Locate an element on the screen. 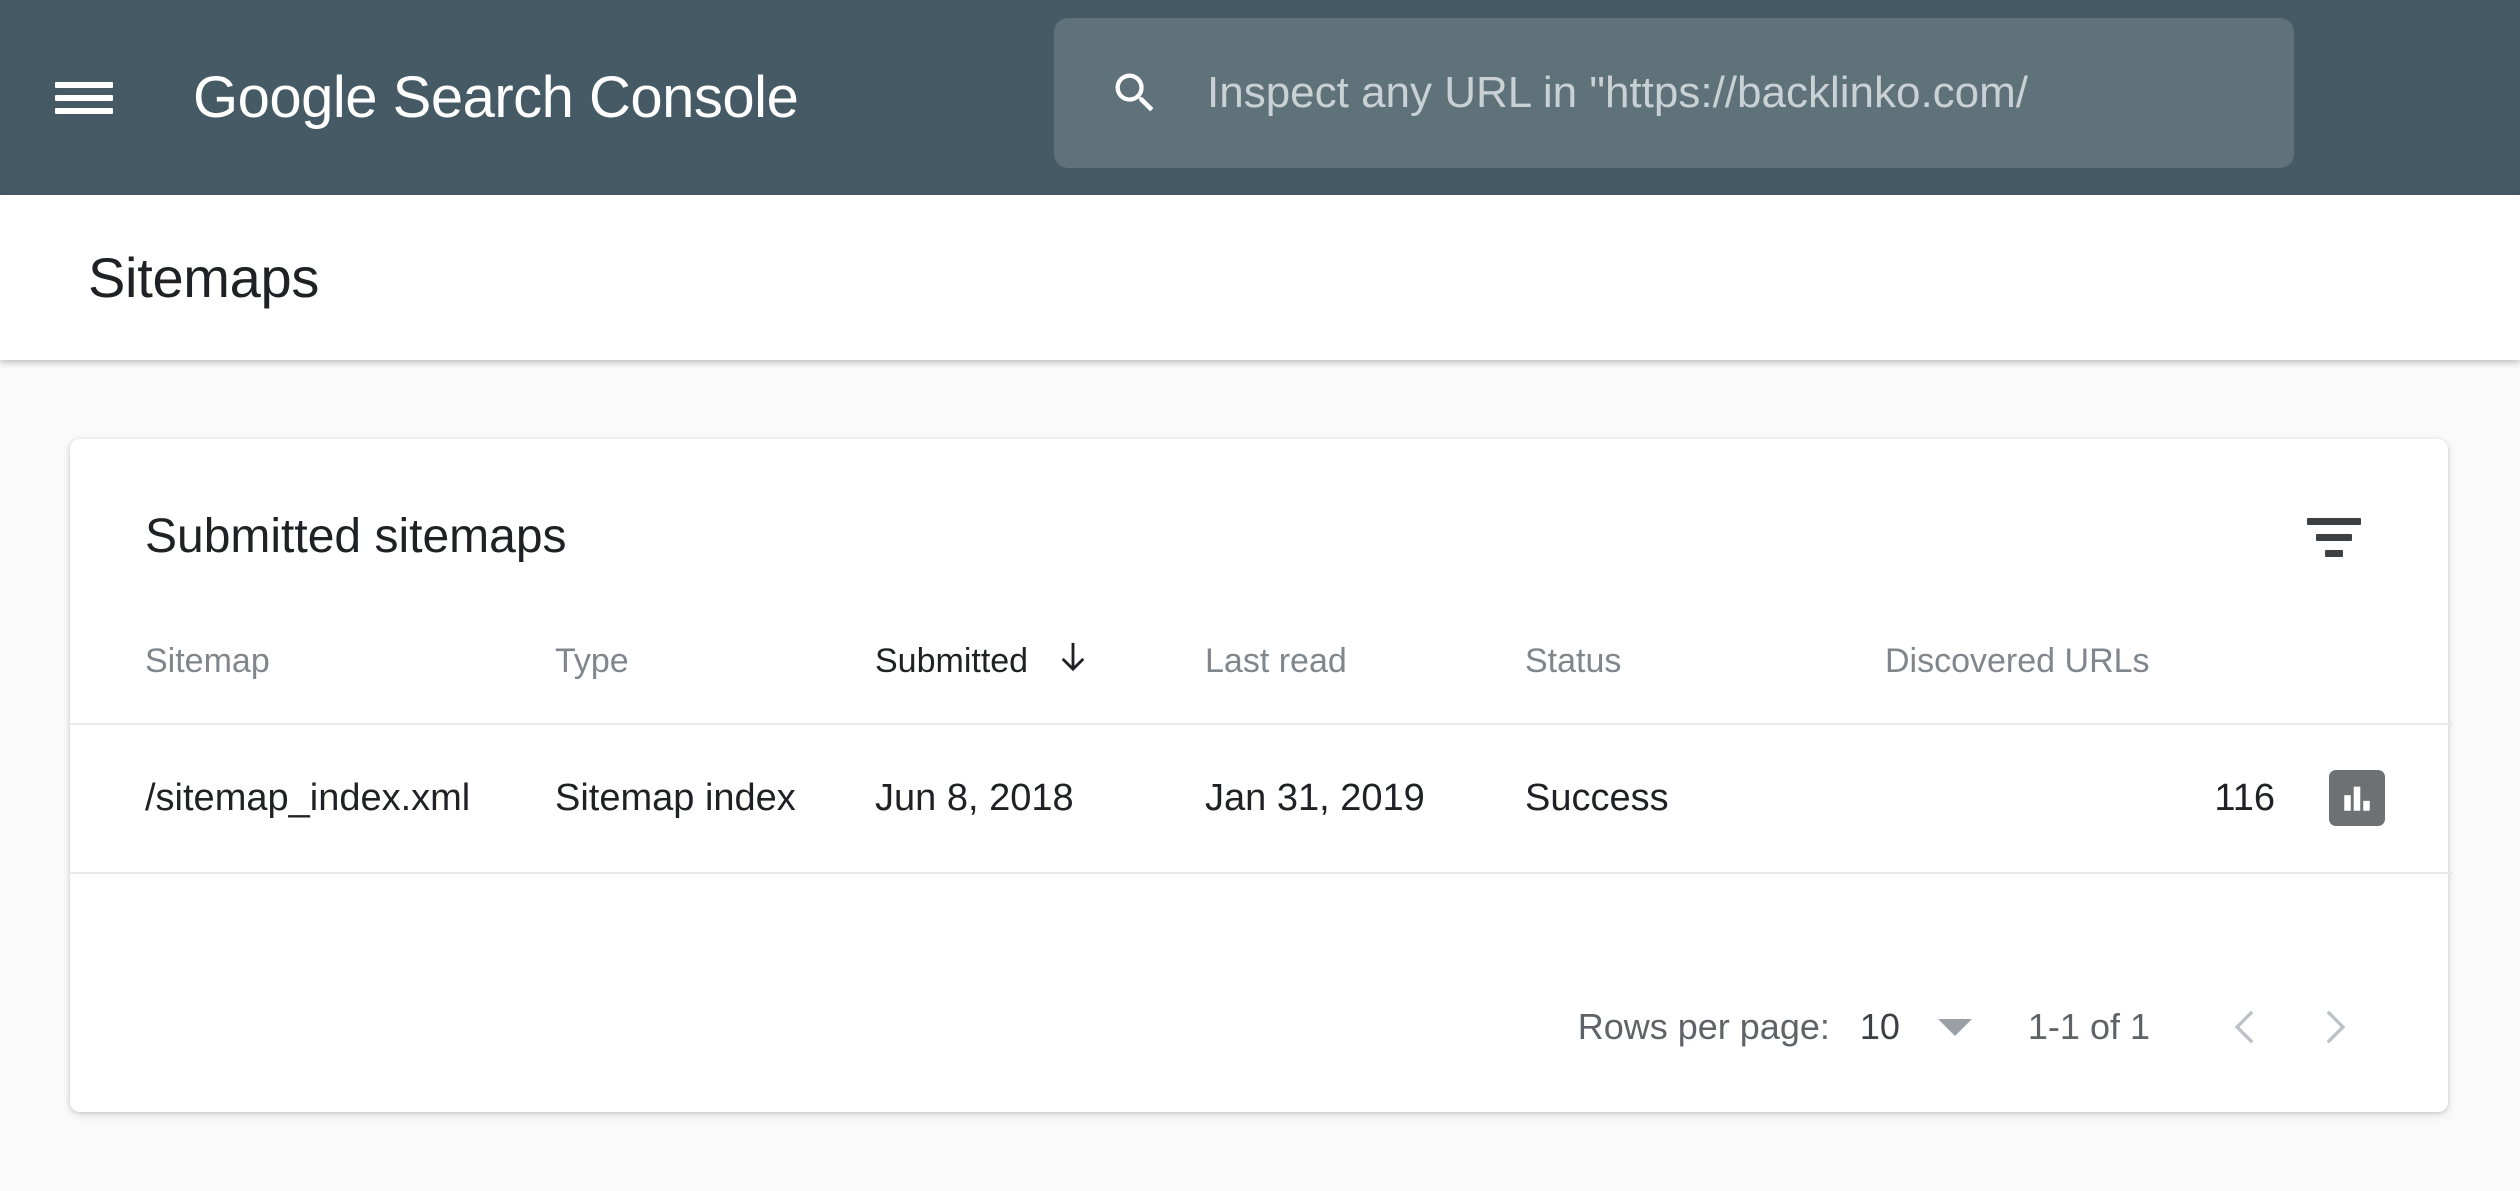 The height and width of the screenshot is (1191, 2520). column-header-action is located at coordinates (2364, 679).